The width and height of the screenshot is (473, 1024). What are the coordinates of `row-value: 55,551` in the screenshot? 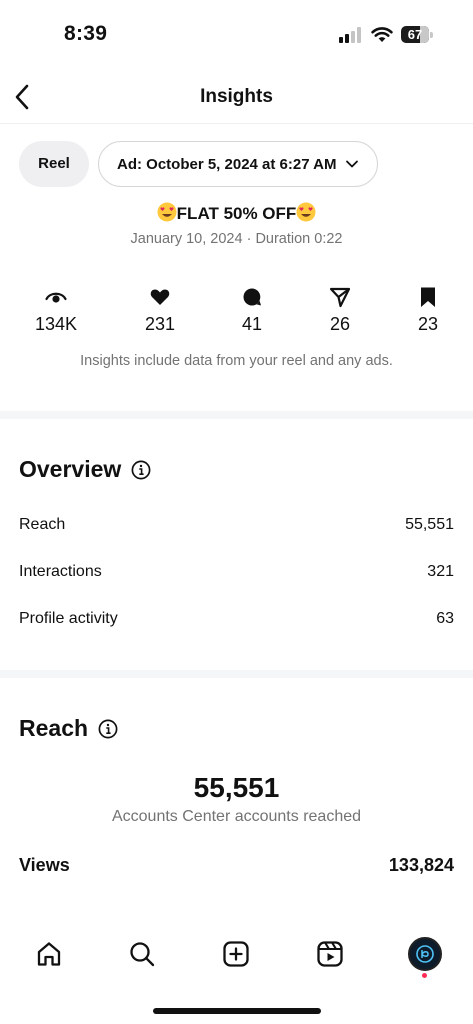 It's located at (429, 524).